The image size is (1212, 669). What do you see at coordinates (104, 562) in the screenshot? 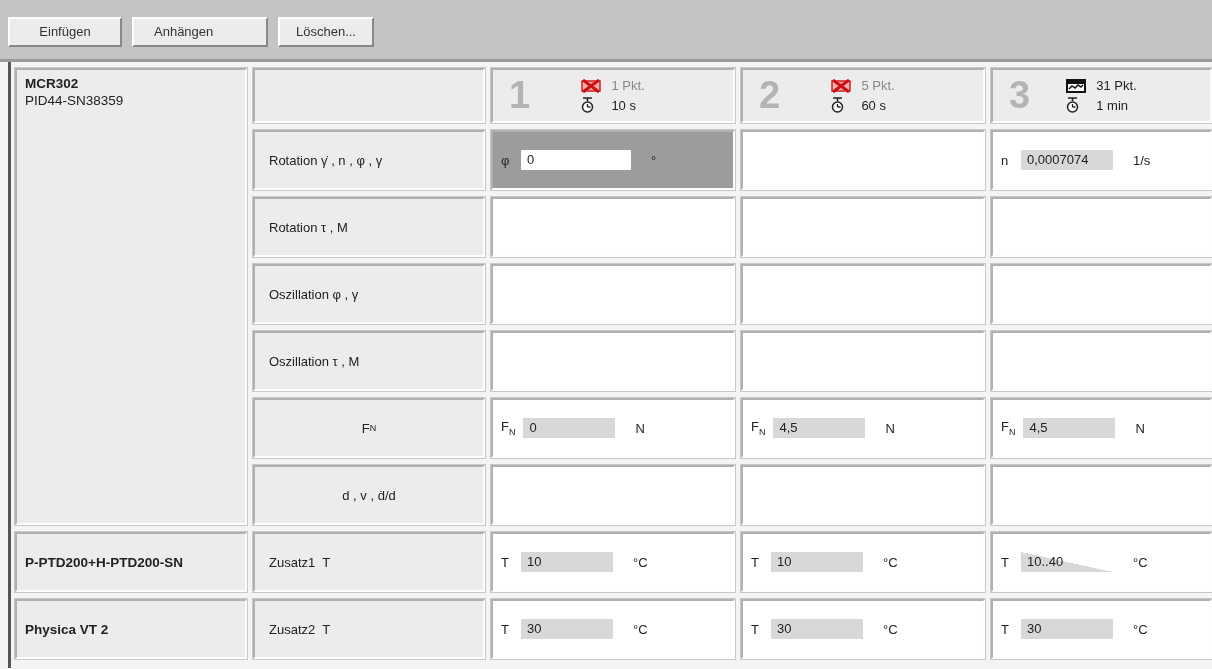
I see `device-name: P-PTD200+H-PTD200-SN` at bounding box center [104, 562].